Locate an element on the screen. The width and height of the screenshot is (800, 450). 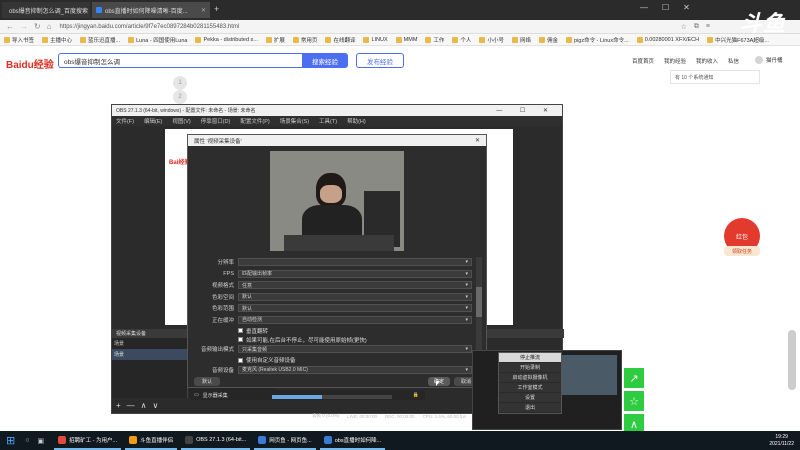
property-checkbox: 使用自定义音频设备 is located at coordinates (355, 360).